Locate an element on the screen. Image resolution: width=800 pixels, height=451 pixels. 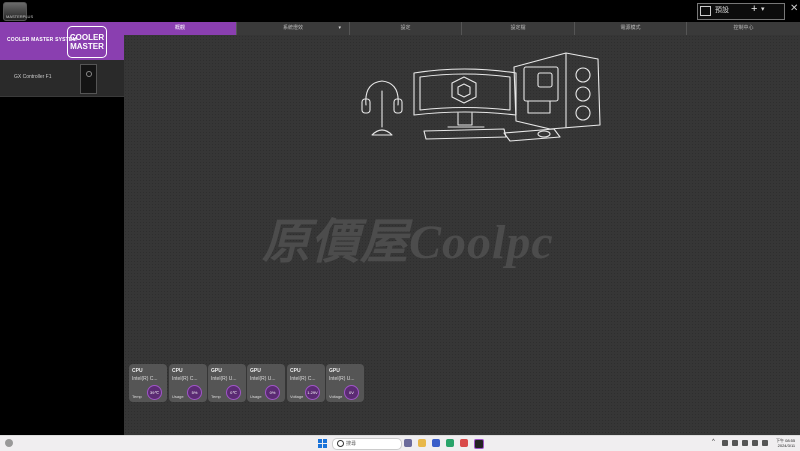
cooler-master-logo: COOLER MASTER is located at coordinates (87, 42).